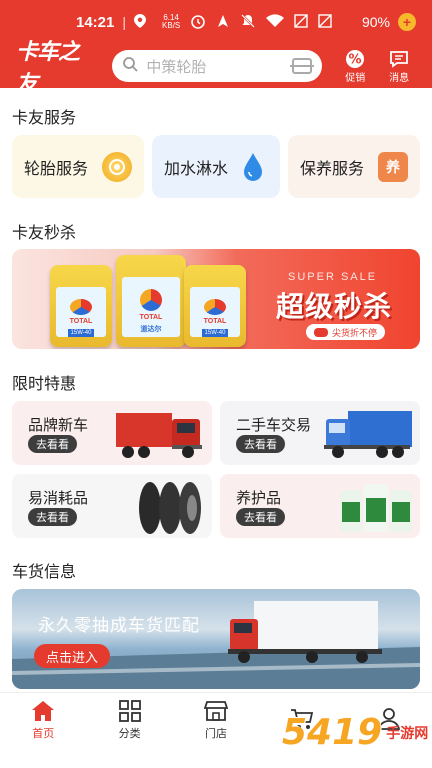 Image resolution: width=432 pixels, height=768 pixels. Describe the element at coordinates (216, 645) in the screenshot. I see `cargo-truck-scene` at that location.